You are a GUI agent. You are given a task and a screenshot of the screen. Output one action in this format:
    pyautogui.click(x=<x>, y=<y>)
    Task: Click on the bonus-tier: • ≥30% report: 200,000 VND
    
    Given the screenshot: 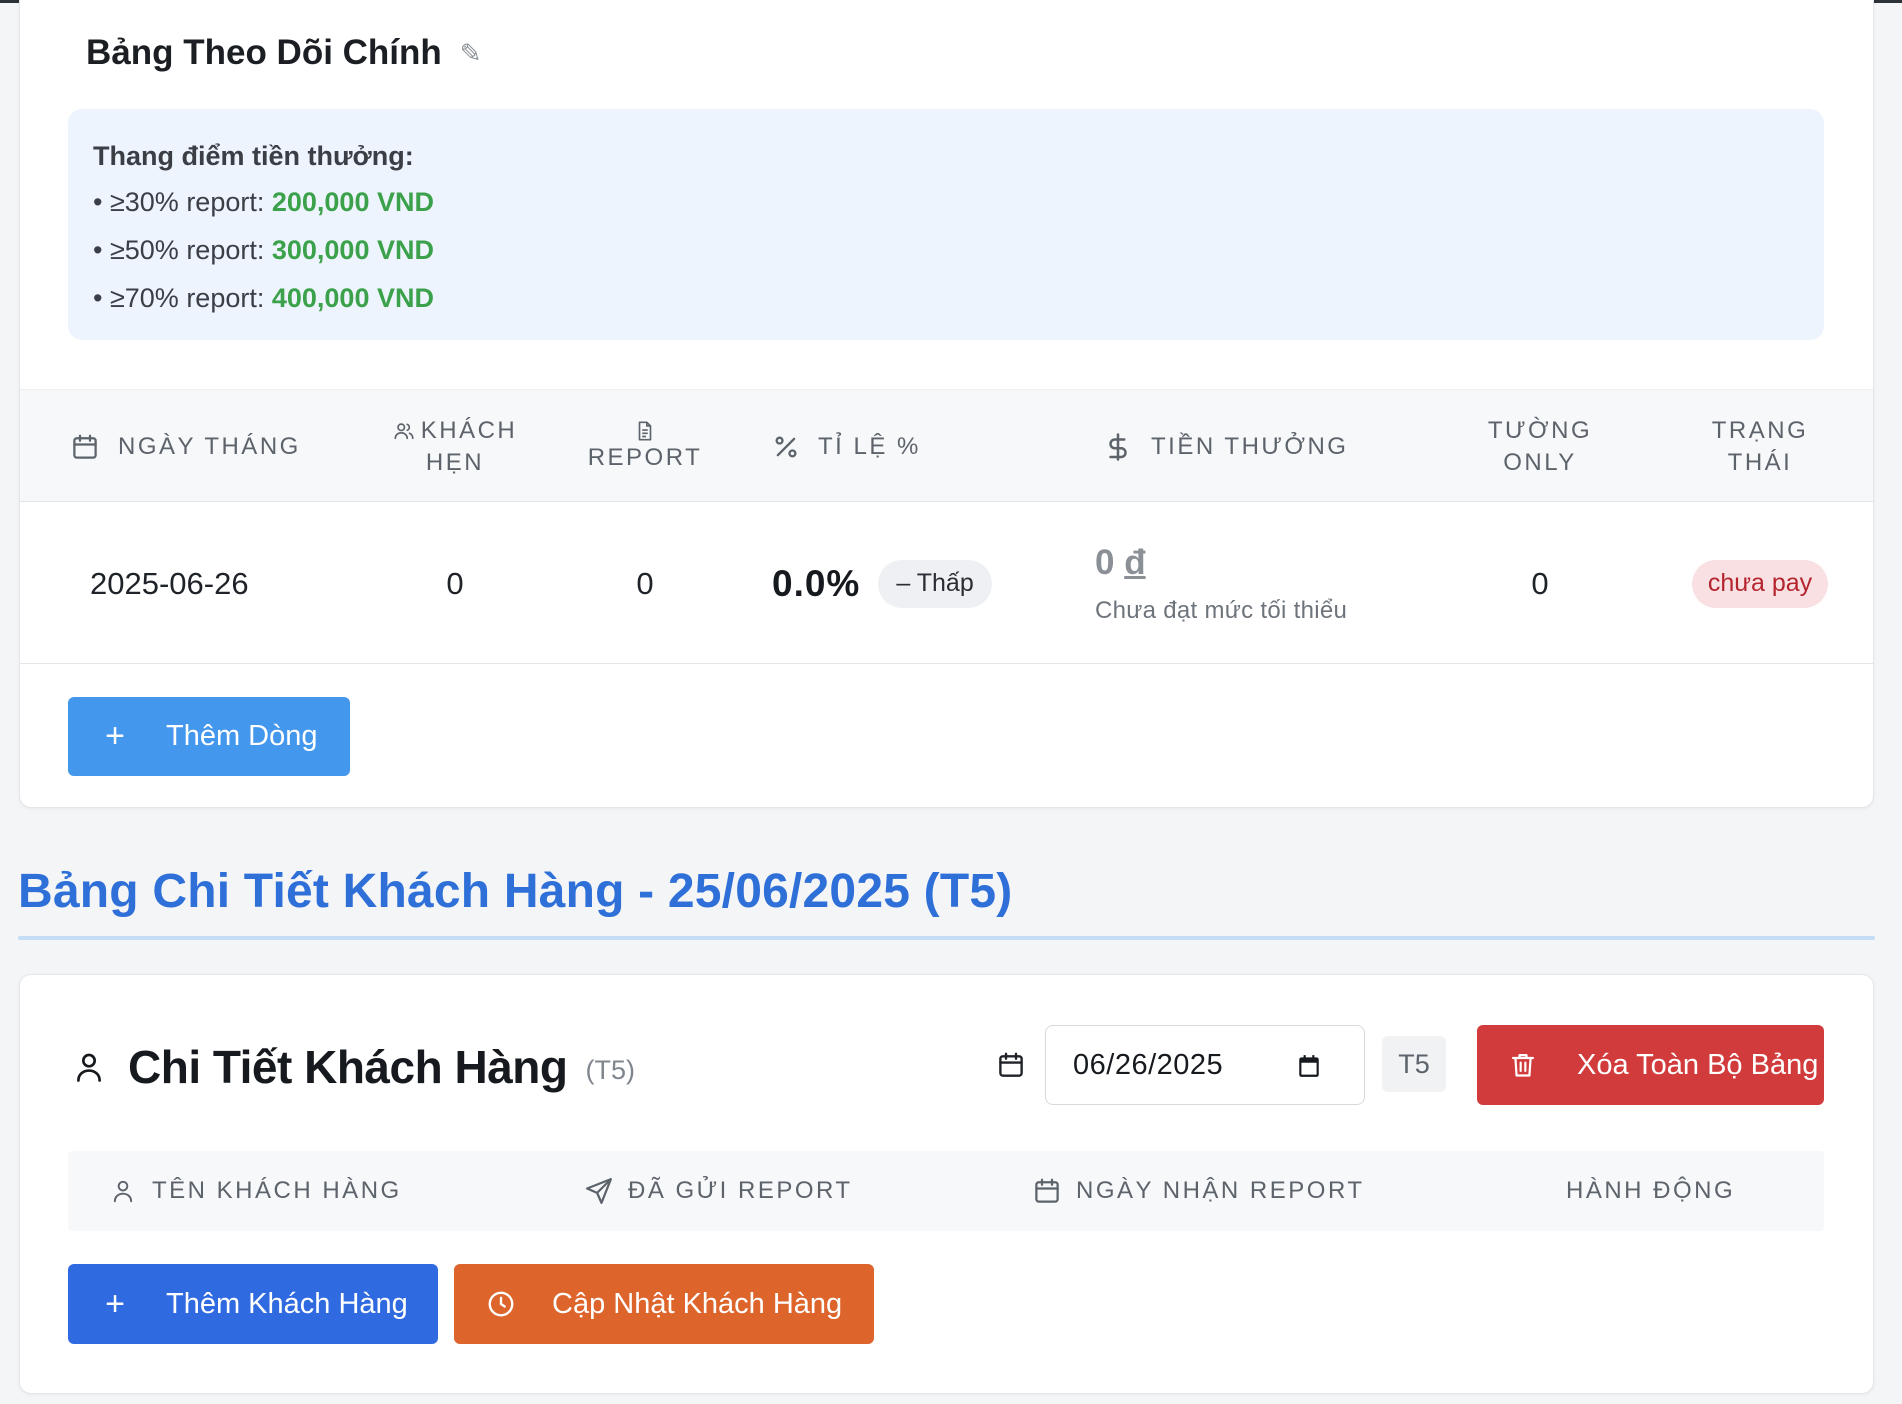 What is the action you would take?
    pyautogui.click(x=946, y=202)
    